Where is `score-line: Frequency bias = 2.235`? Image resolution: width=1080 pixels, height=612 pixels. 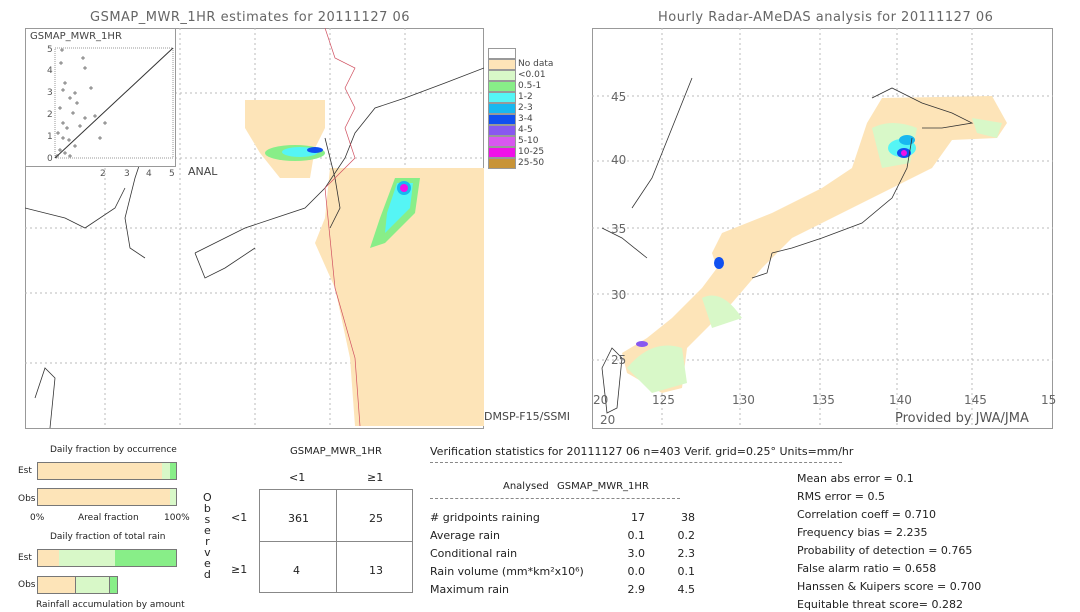
score-line: Frequency bias = 2.235 is located at coordinates (862, 532).